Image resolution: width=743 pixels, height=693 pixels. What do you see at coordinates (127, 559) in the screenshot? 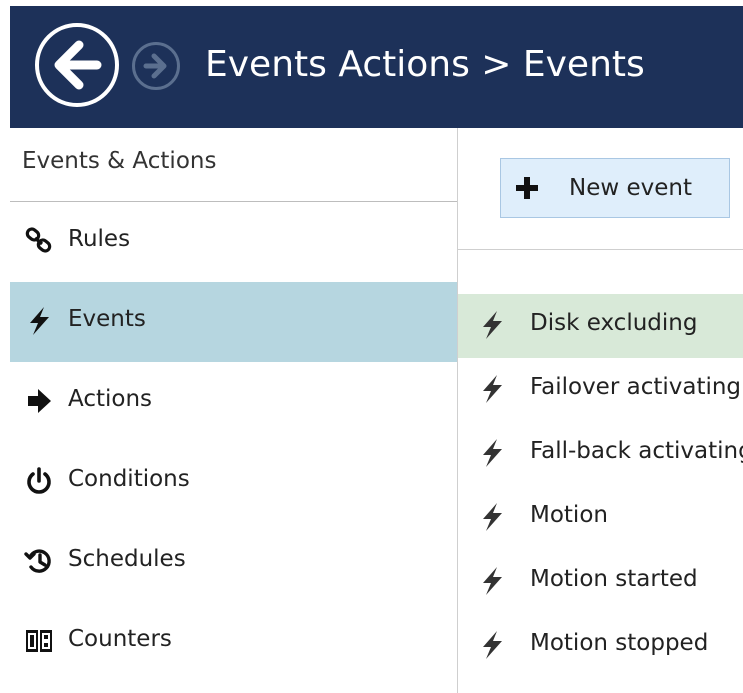
I see `sidebar-item-label: Schedules` at bounding box center [127, 559].